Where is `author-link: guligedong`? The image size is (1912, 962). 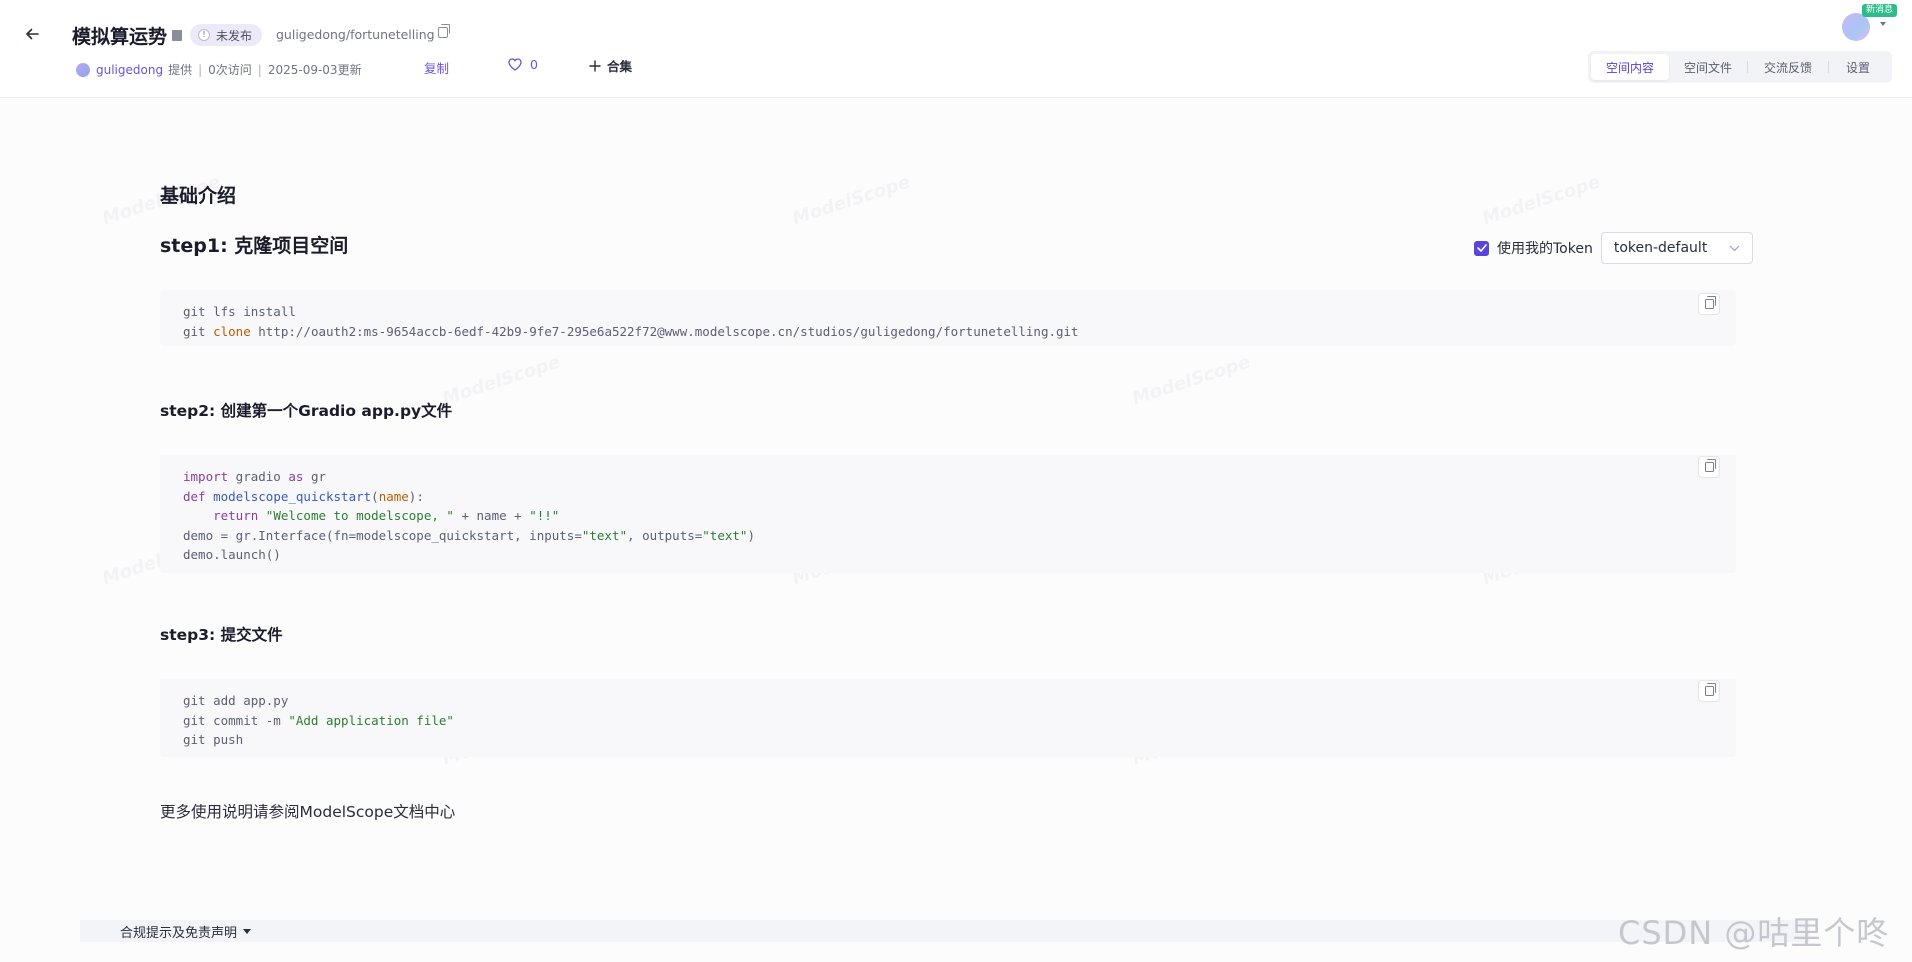 author-link: guligedong is located at coordinates (129, 70).